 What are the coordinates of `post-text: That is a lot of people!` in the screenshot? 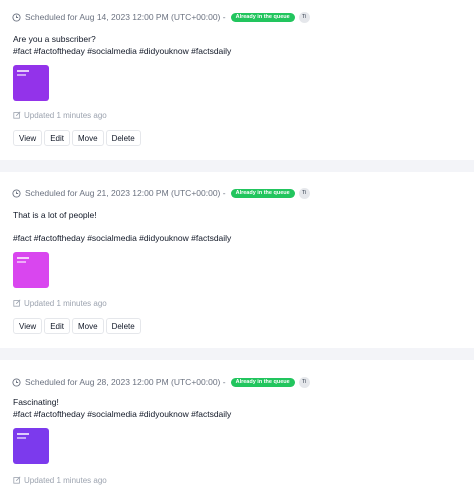 It's located at (55, 215).